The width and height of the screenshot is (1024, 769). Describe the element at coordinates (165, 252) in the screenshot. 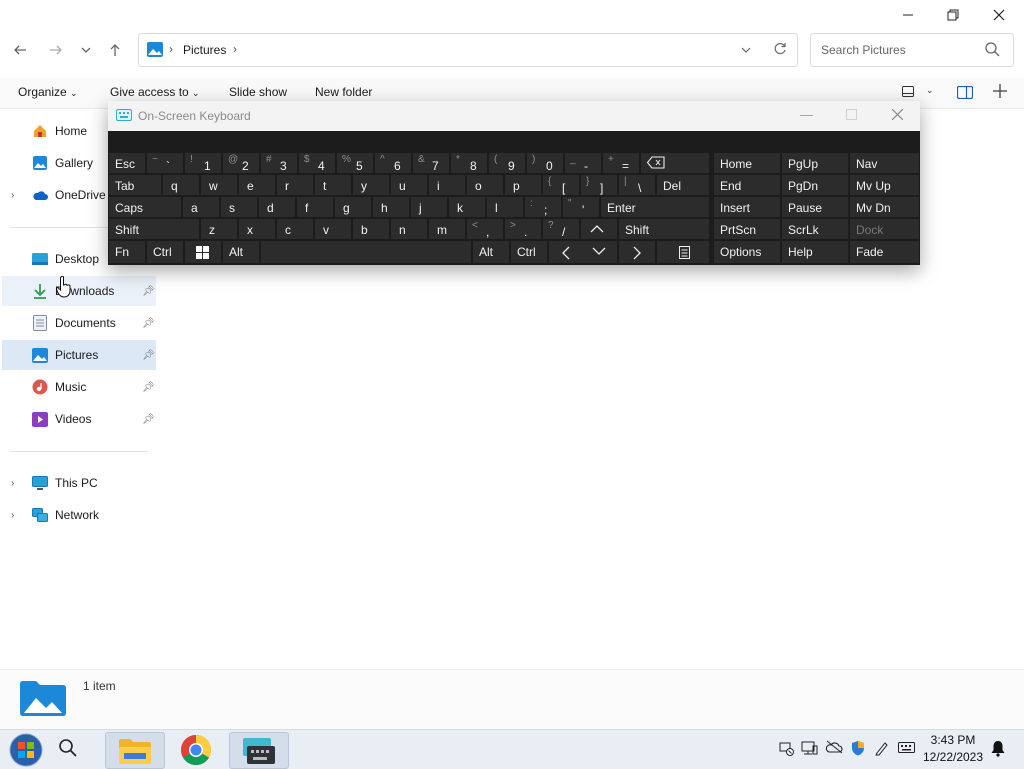

I see `key-left-ctrl: Ctrl` at that location.